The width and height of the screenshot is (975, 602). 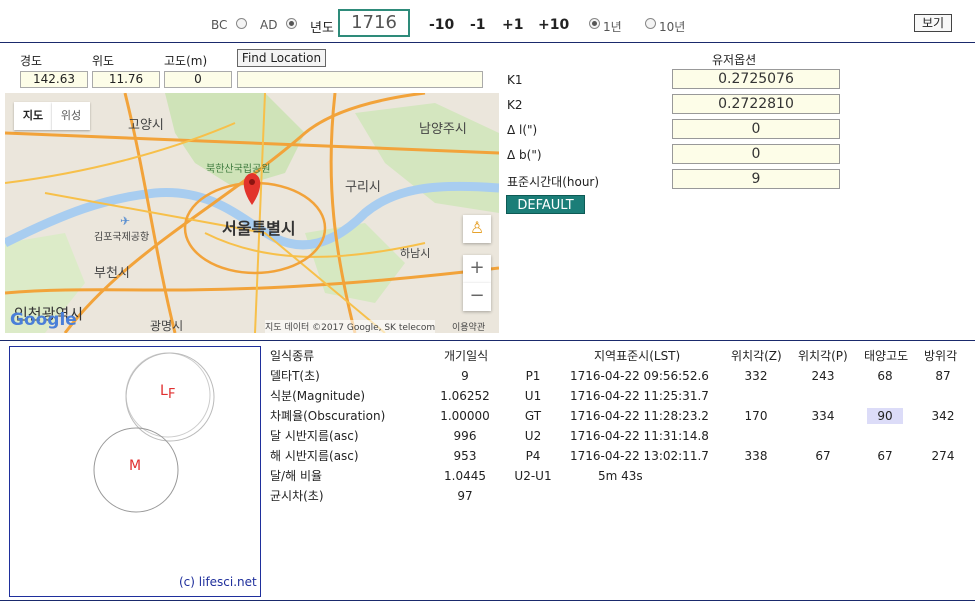 I want to click on table-cell-z: 170, so click(x=756, y=416).